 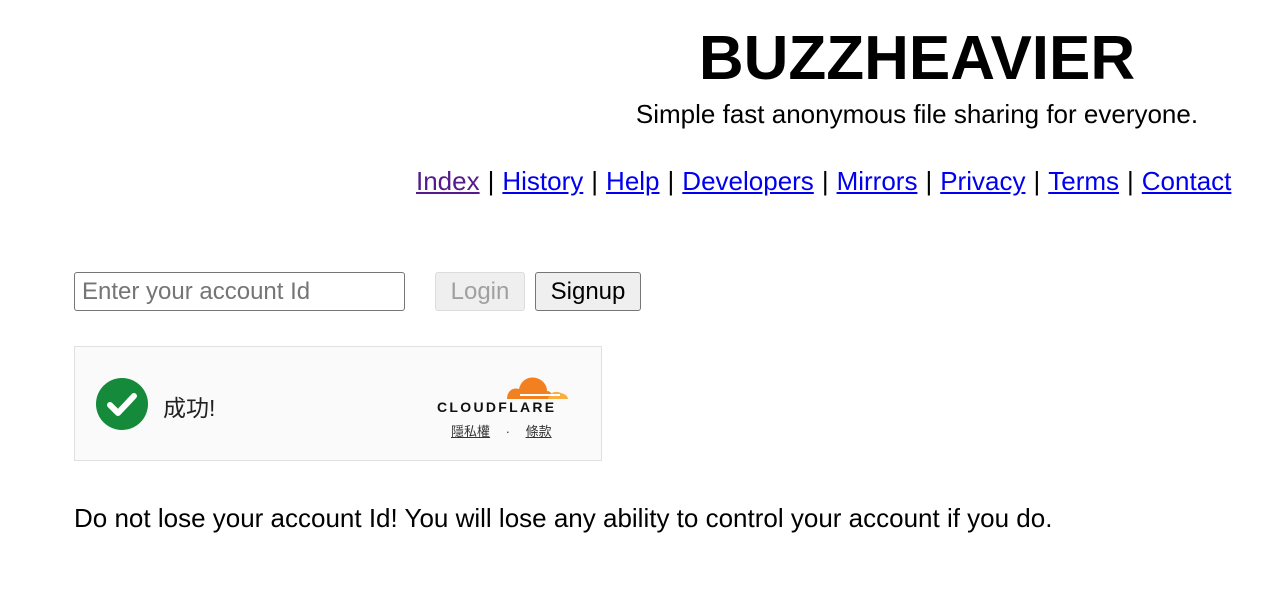 What do you see at coordinates (542, 181) in the screenshot?
I see `nav-history: History` at bounding box center [542, 181].